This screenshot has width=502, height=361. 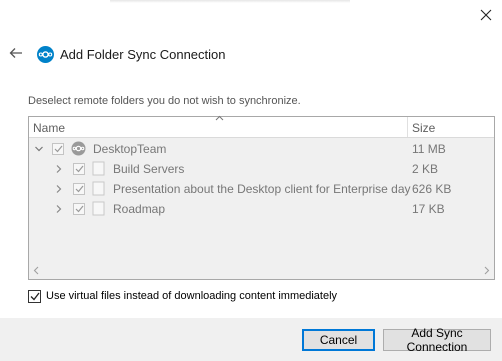 What do you see at coordinates (437, 340) in the screenshot?
I see `add-sync-connection-button: Add Sync Connection` at bounding box center [437, 340].